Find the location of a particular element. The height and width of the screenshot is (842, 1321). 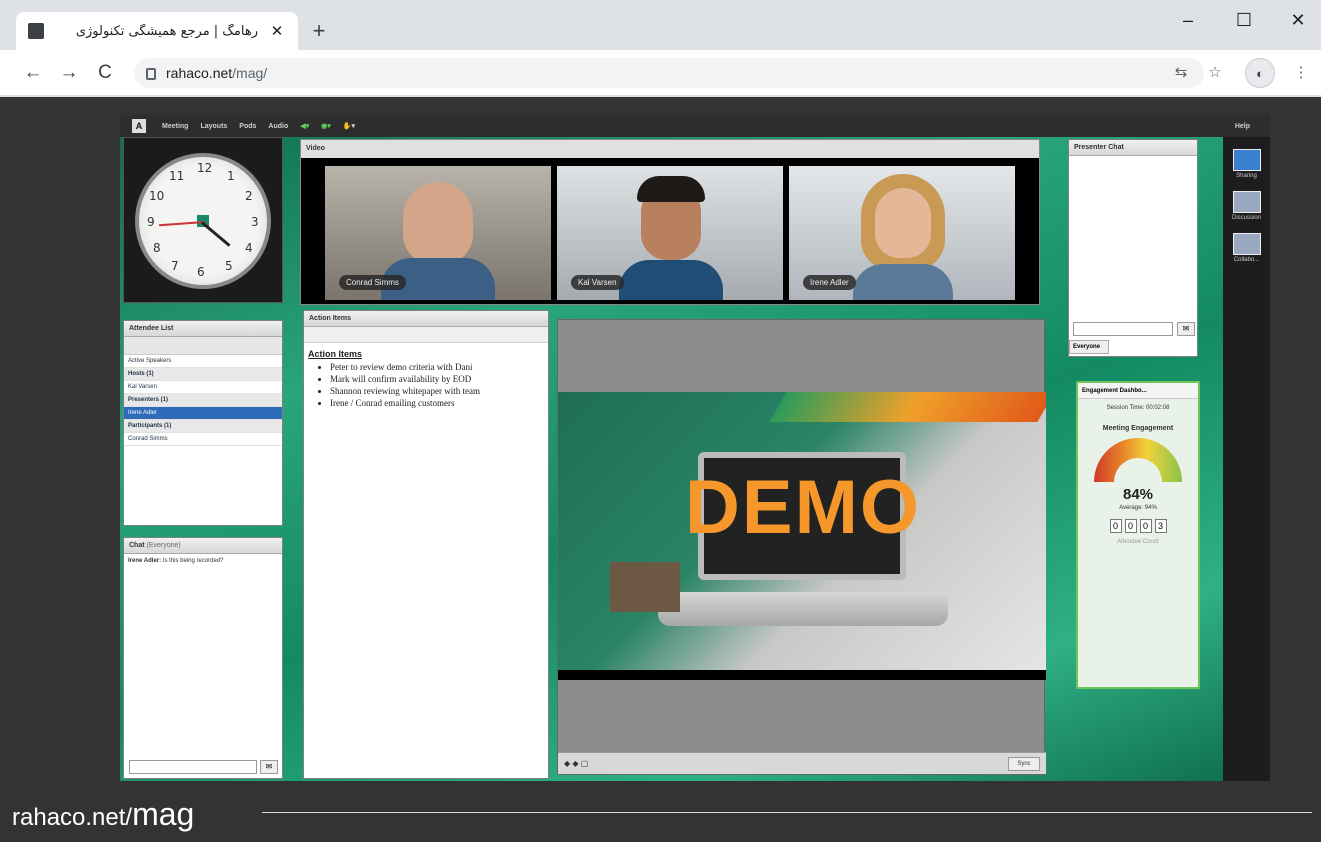

participant-name-kal: Kal Varsen is located at coordinates (597, 282).